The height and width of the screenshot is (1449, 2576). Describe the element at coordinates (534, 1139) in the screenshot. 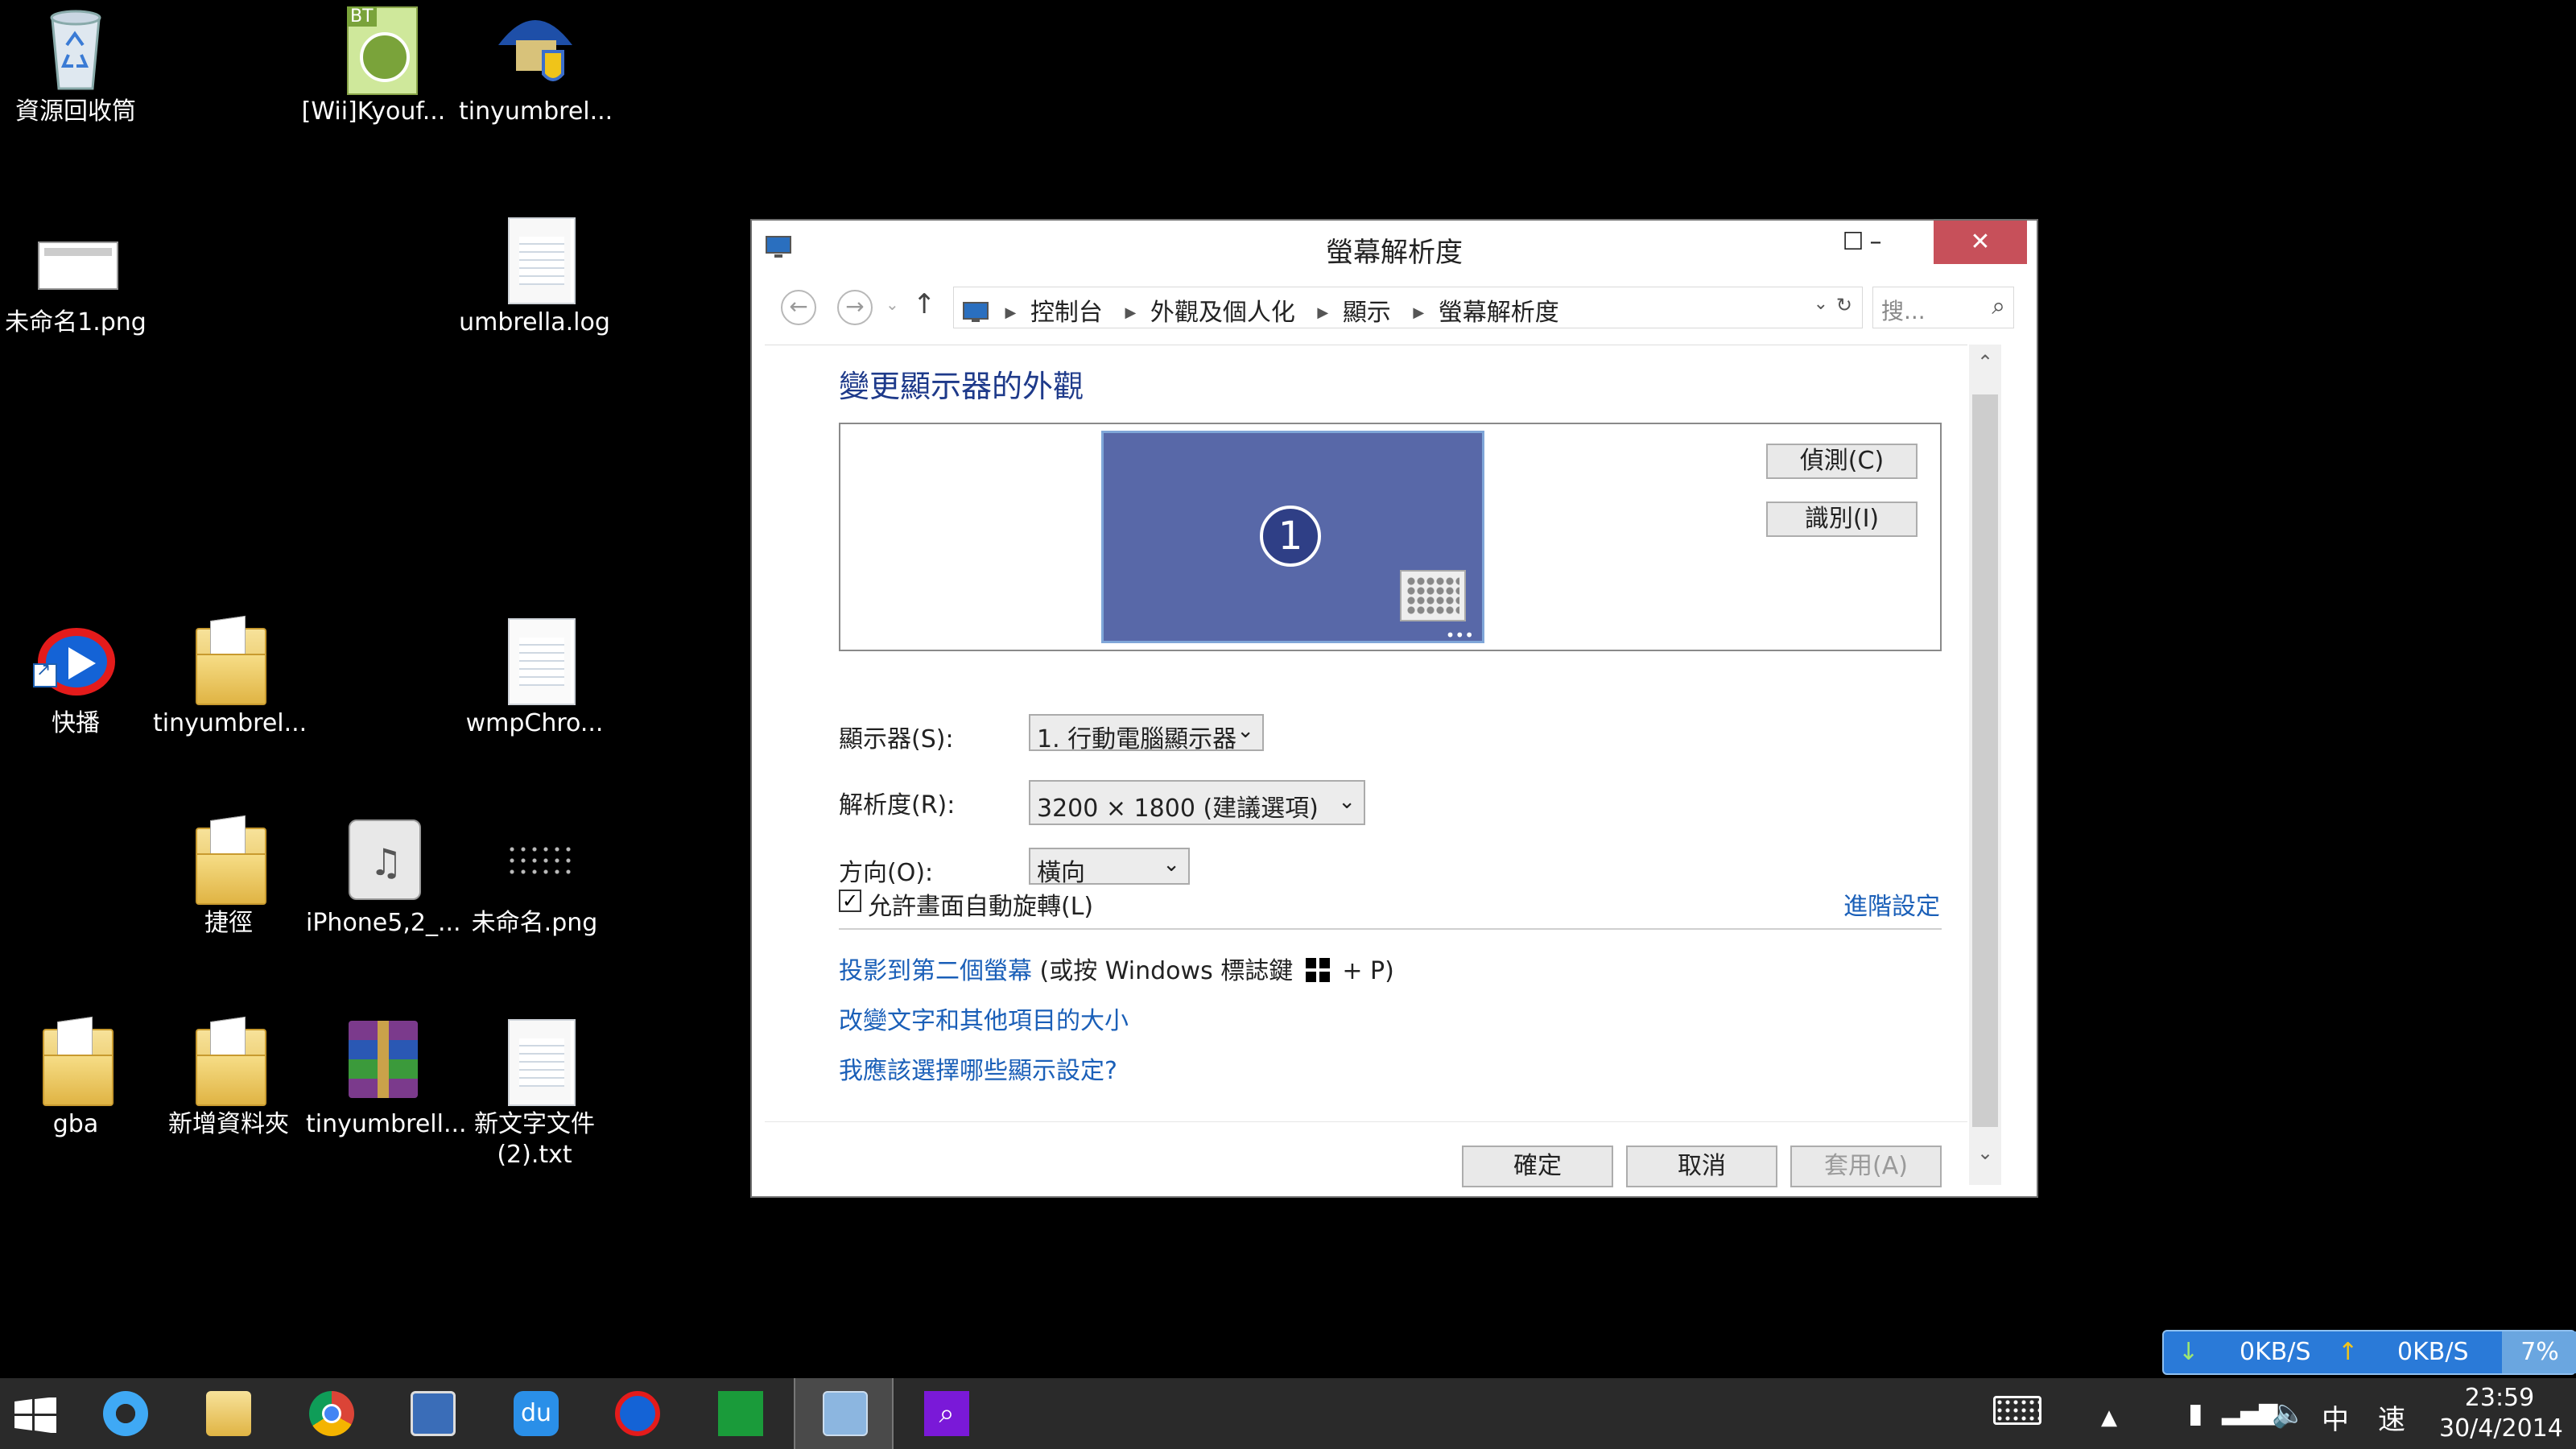

I see `desktop-icon-label: 新文字文件 (2).txt` at that location.